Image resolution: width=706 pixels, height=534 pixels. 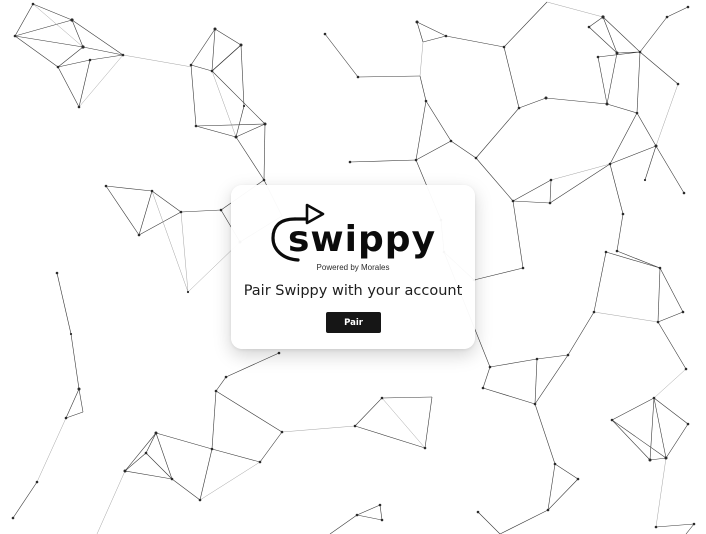 I want to click on powered-by-text: Powered by Morales, so click(x=353, y=267).